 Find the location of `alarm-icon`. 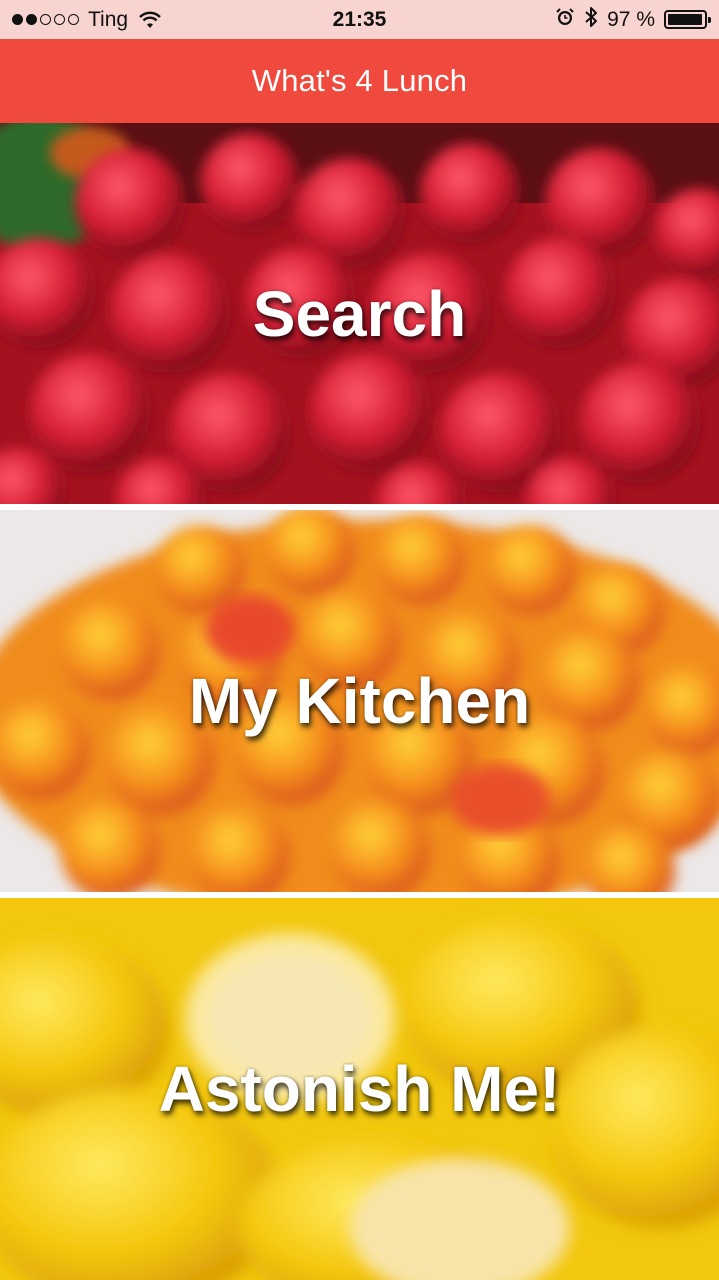

alarm-icon is located at coordinates (565, 20).